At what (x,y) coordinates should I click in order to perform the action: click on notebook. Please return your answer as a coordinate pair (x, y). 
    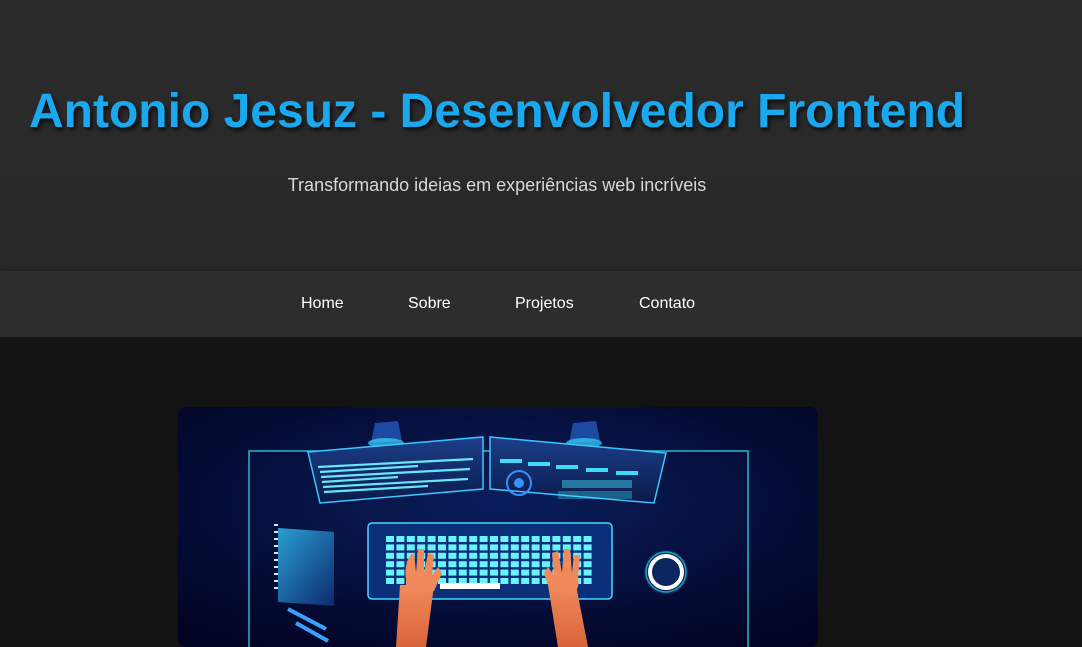
    Looking at the image, I should click on (304, 565).